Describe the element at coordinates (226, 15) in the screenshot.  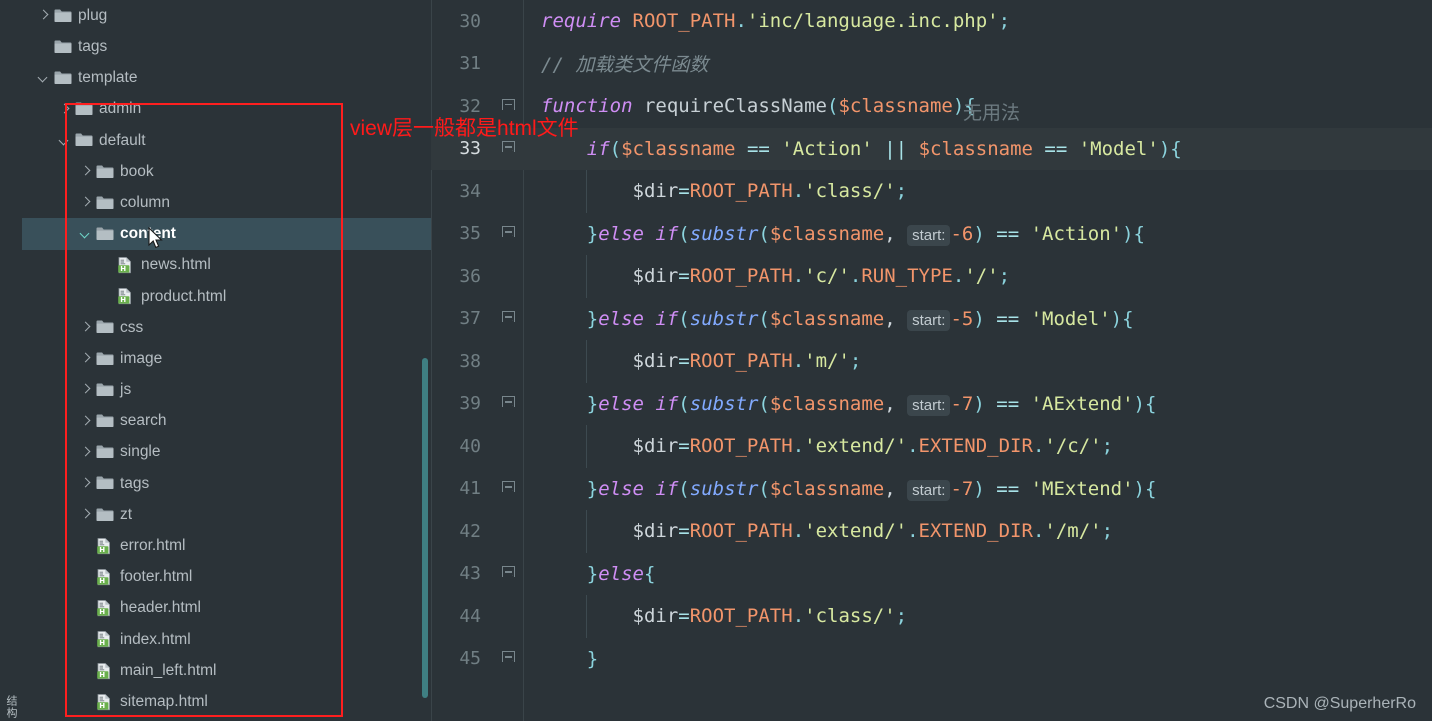
I see `tree-item-plug: plug` at that location.